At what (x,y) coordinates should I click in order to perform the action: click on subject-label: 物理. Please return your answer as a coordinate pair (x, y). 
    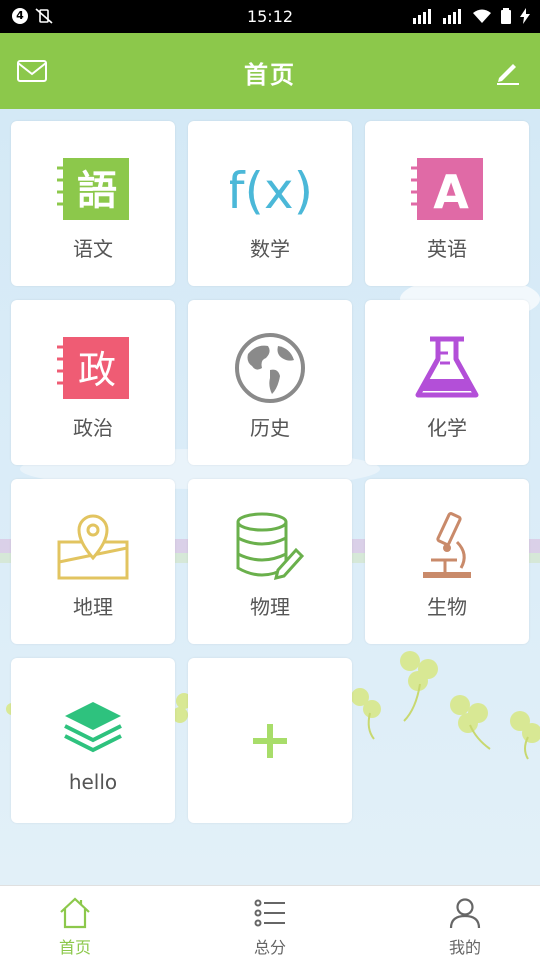
    Looking at the image, I should click on (270, 607).